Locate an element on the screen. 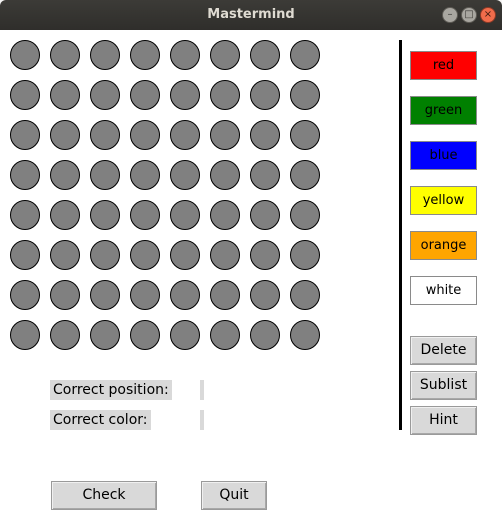  correct-color-label: Correct color: is located at coordinates (100, 420).